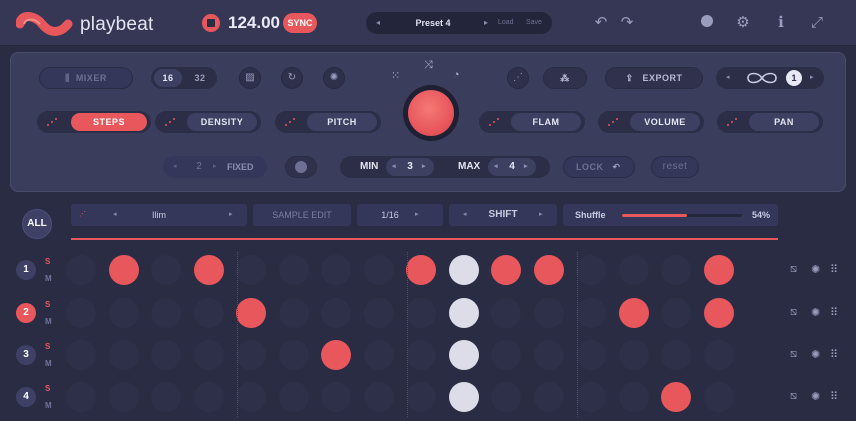  I want to click on track-number: 4, so click(26, 397).